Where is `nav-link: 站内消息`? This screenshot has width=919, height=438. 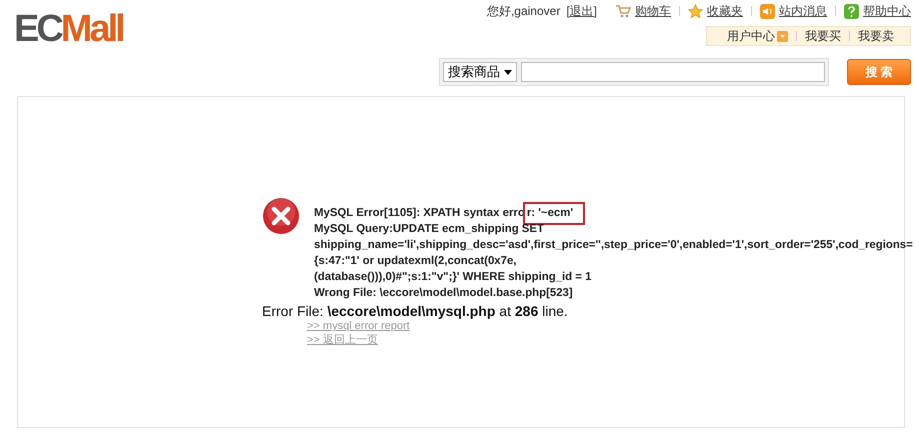
nav-link: 站内消息 is located at coordinates (803, 11).